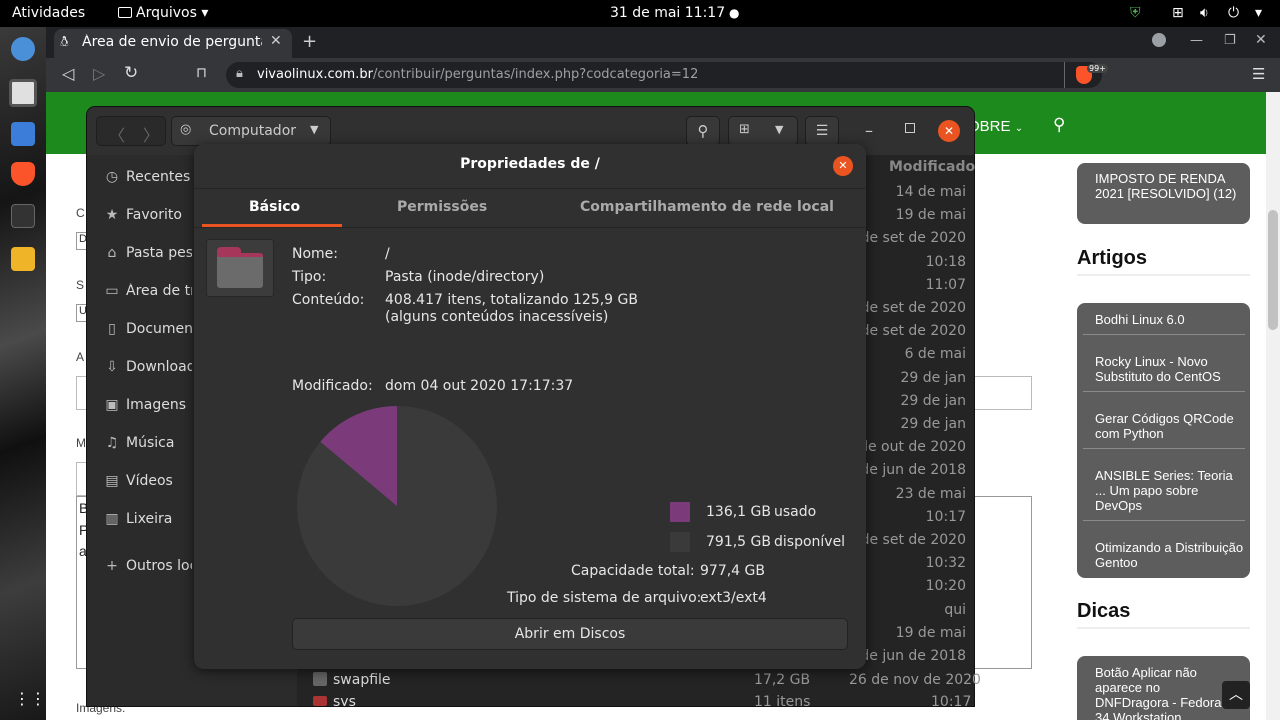  I want to click on new-tab-icon: +, so click(309, 41).